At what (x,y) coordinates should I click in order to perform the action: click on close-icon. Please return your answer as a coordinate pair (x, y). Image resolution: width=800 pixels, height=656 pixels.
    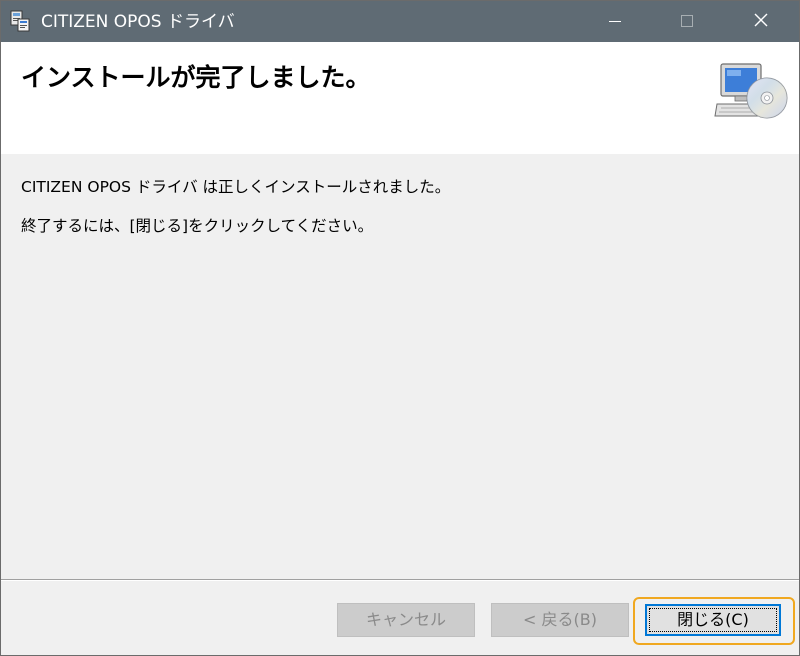
    Looking at the image, I should click on (761, 21).